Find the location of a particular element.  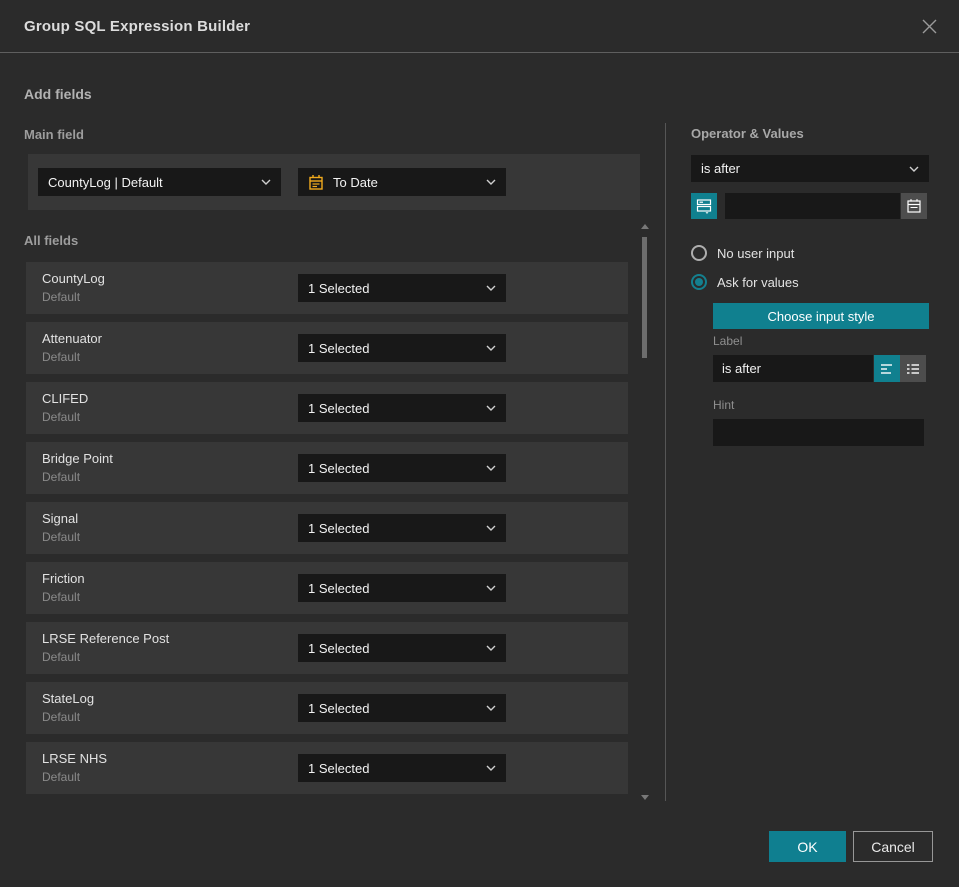

field-name: CLIFED is located at coordinates (65, 398).